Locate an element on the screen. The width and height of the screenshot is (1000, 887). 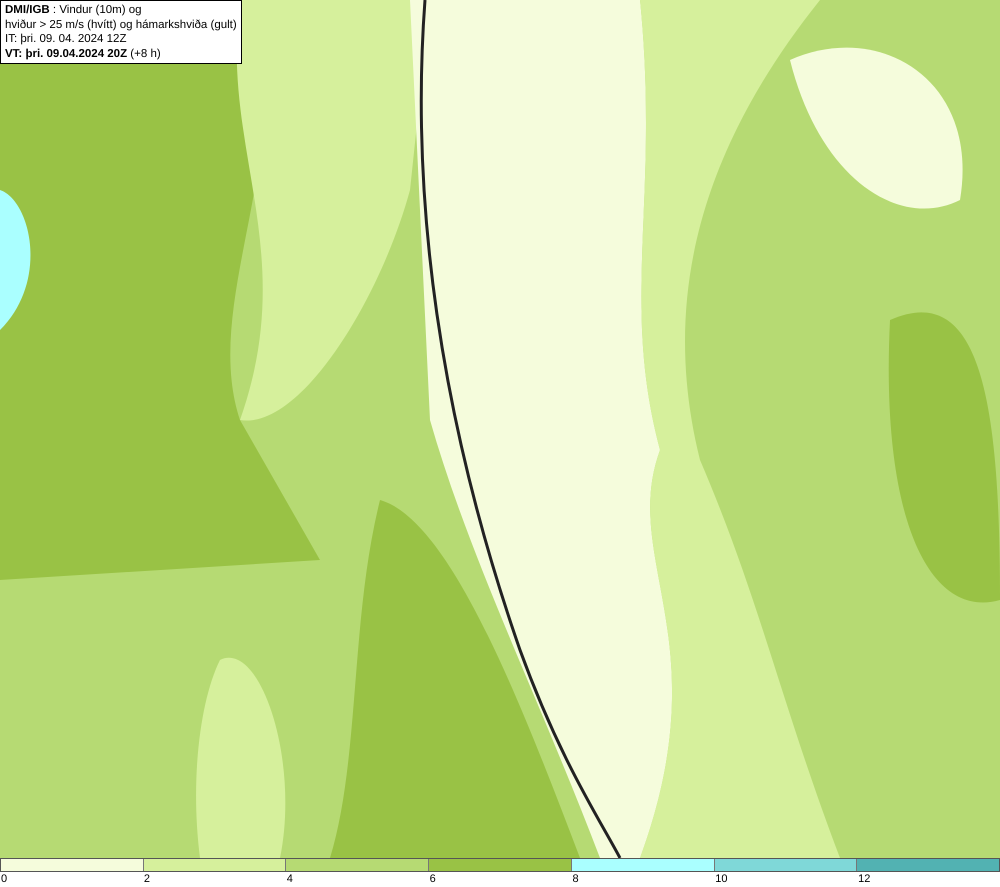
title-line: DMI/IGB : Vindur (10m) og is located at coordinates (74, 10).